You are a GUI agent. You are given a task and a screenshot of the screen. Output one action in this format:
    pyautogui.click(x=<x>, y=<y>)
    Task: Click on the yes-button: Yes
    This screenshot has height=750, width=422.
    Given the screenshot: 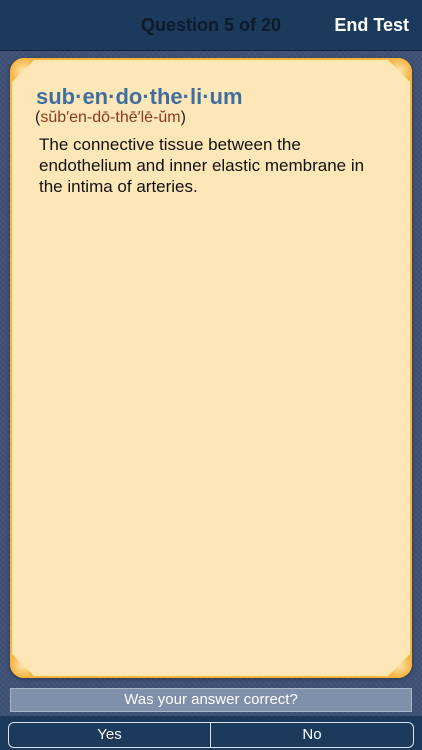 What is the action you would take?
    pyautogui.click(x=109, y=735)
    